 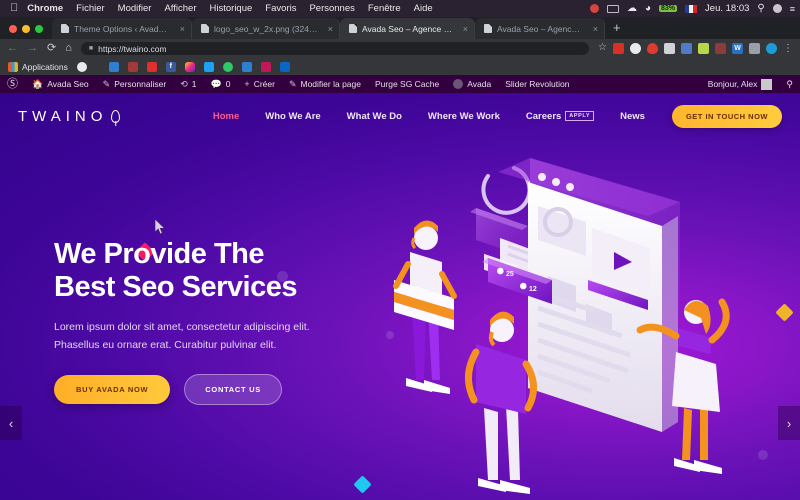 What do you see at coordinates (284, 66) in the screenshot?
I see `linkedin-icon` at bounding box center [284, 66].